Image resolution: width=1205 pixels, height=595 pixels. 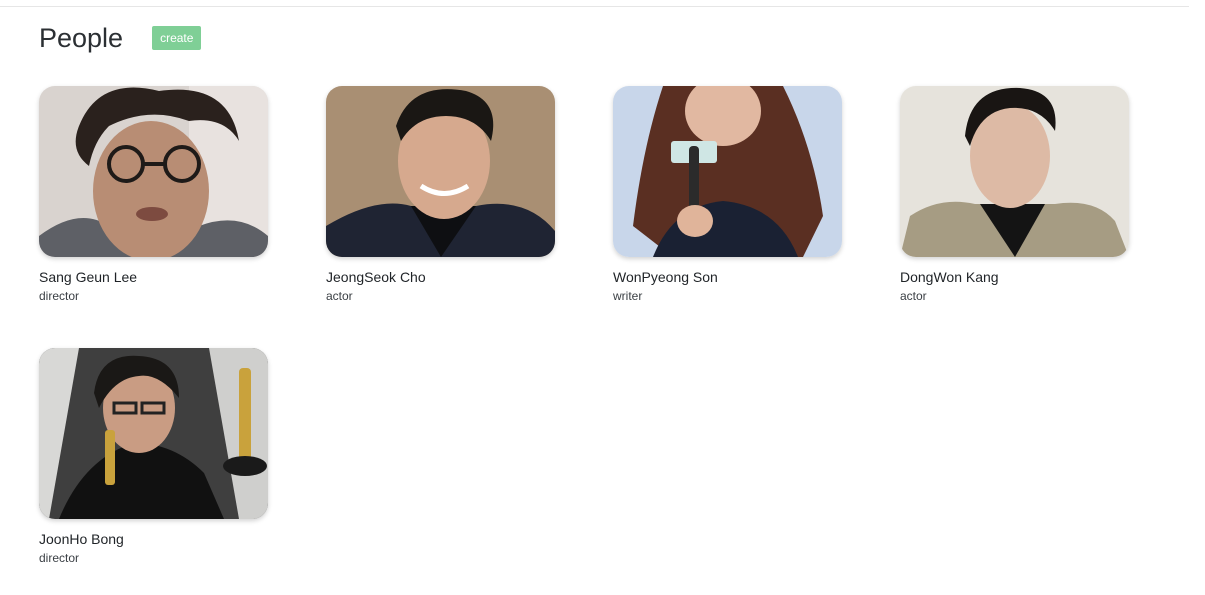 I want to click on page-header: People create, so click(x=120, y=38).